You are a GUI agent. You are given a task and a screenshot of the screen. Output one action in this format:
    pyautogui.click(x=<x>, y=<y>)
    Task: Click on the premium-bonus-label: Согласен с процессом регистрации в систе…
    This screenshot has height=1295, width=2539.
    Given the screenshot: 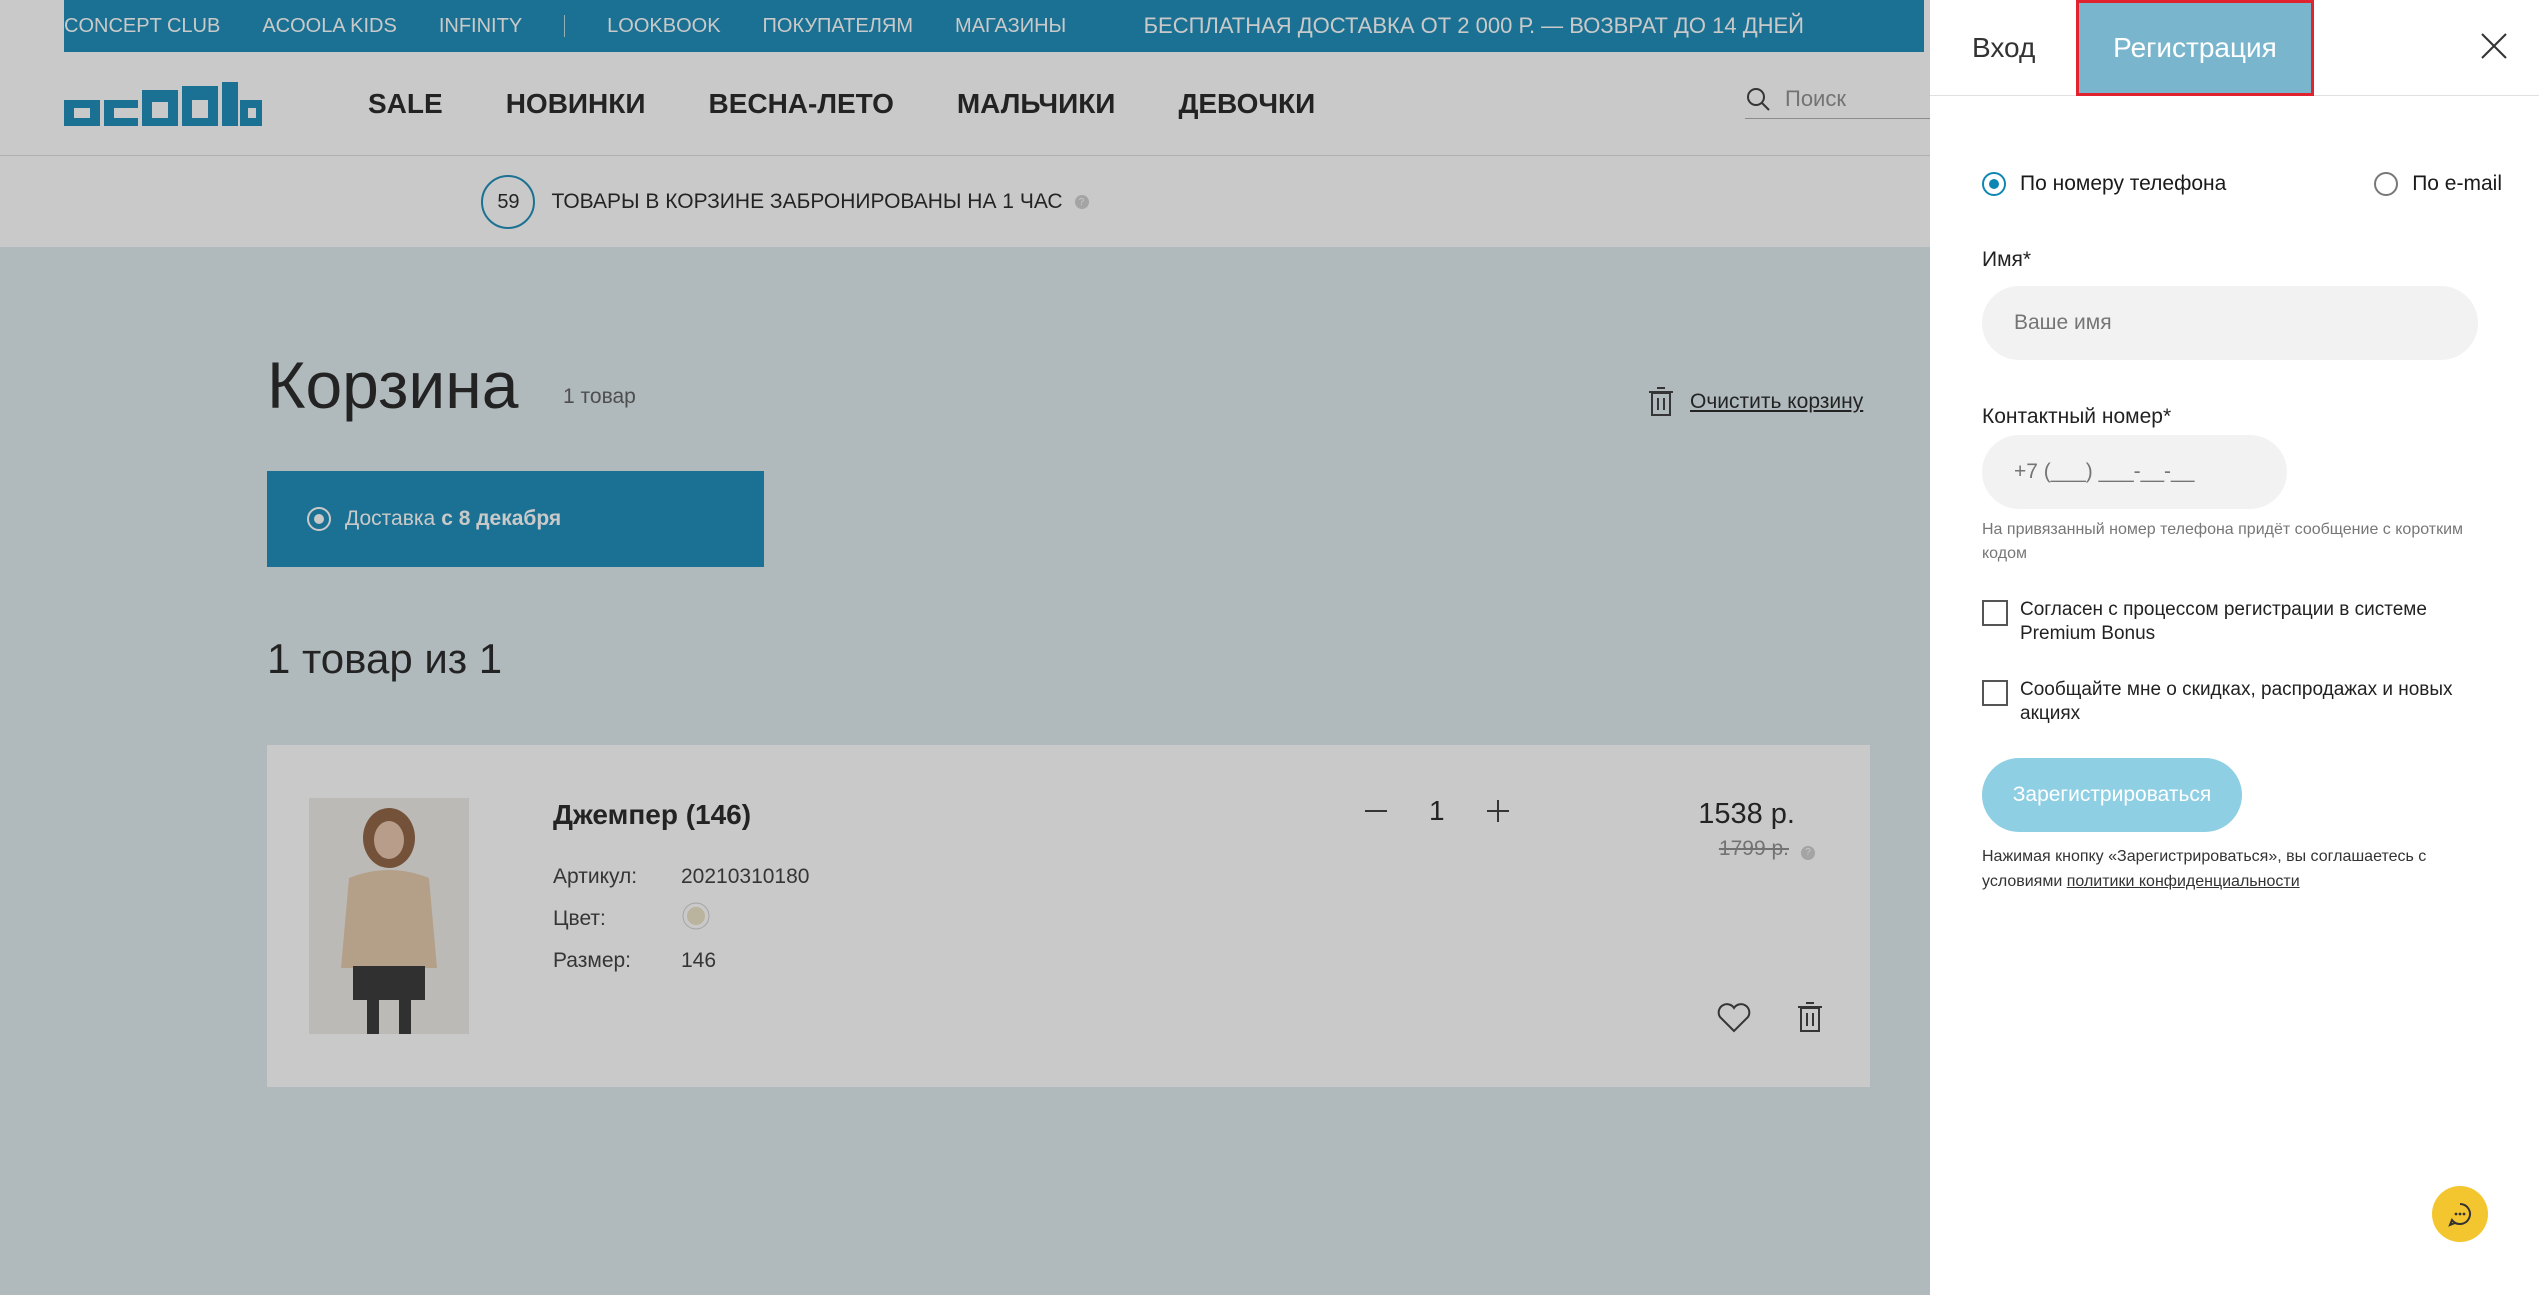 What is the action you would take?
    pyautogui.click(x=2223, y=621)
    